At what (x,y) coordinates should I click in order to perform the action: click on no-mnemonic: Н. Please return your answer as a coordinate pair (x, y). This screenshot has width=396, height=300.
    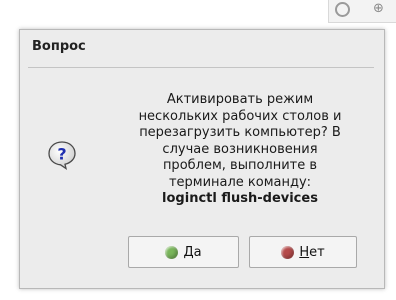
    Looking at the image, I should click on (304, 252).